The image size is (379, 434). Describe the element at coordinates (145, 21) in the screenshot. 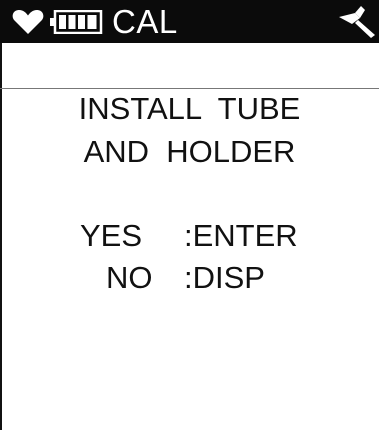

I see `mode-label: CAL` at that location.